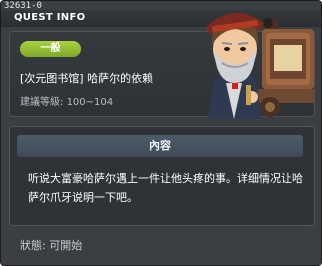 The image size is (322, 266). What do you see at coordinates (66, 245) in the screenshot?
I see `status-value: 可開始` at bounding box center [66, 245].